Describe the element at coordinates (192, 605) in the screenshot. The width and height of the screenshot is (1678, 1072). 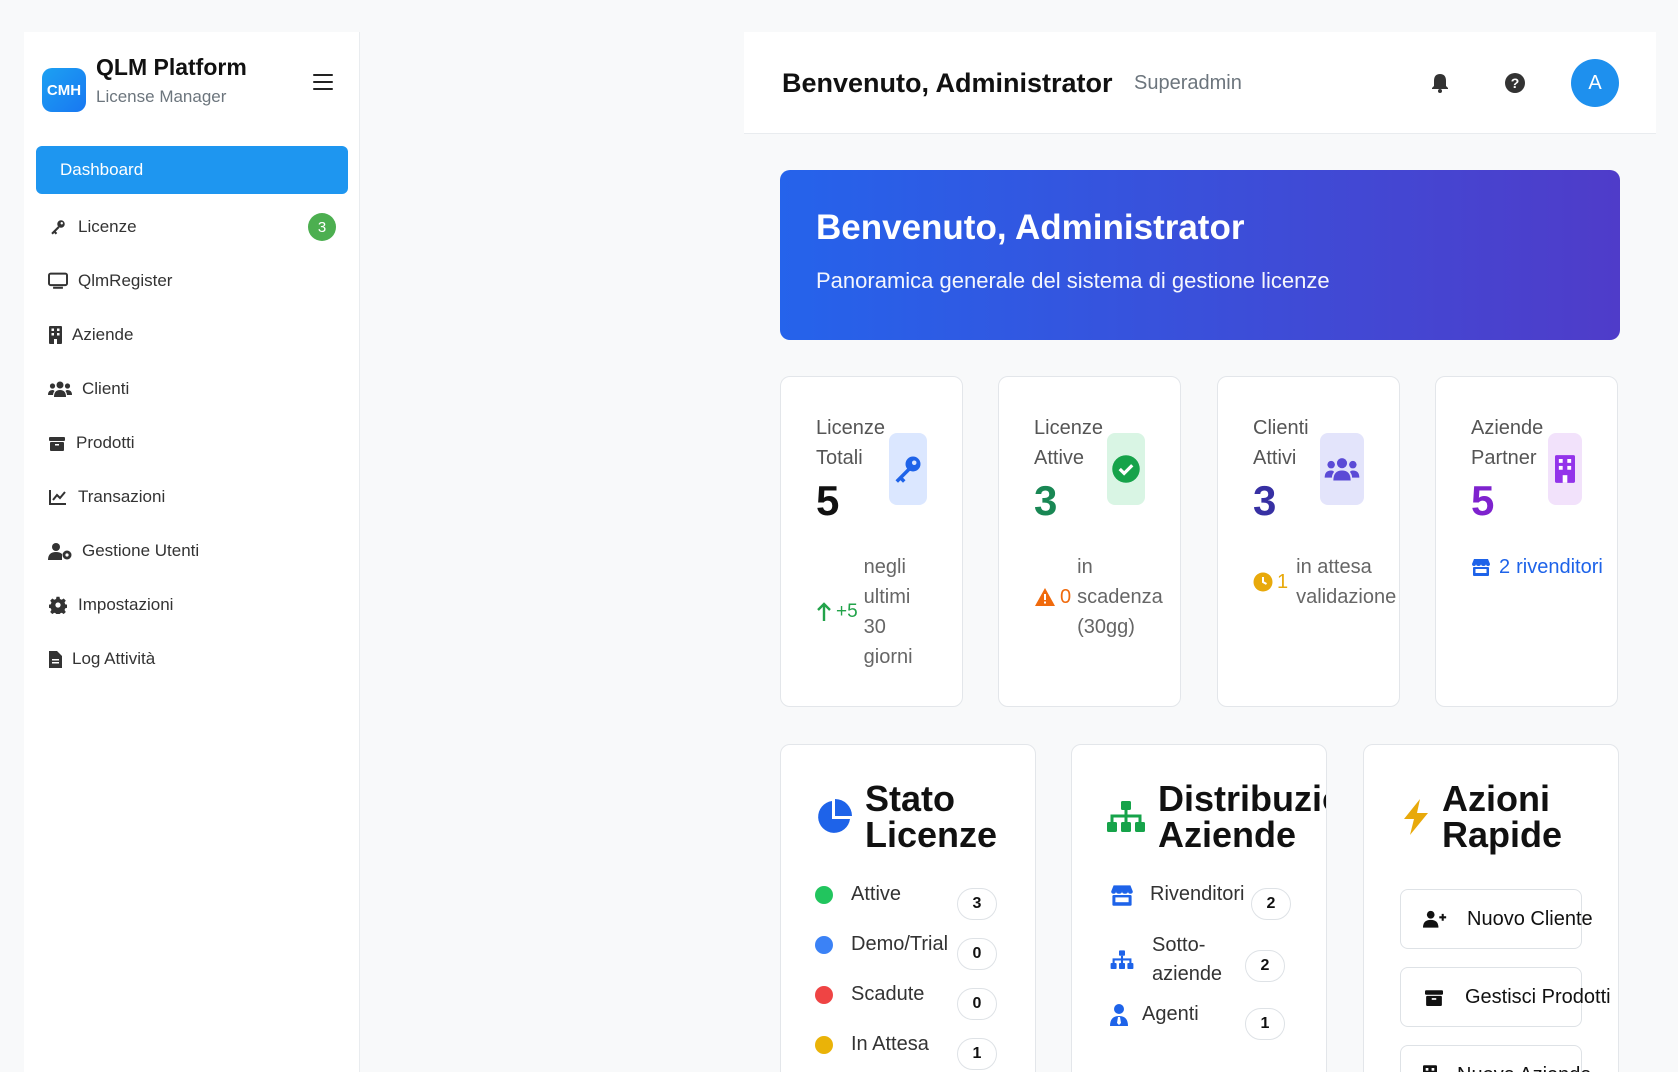
I see `sidebar-item-impostazioni: Impostazioni` at that location.